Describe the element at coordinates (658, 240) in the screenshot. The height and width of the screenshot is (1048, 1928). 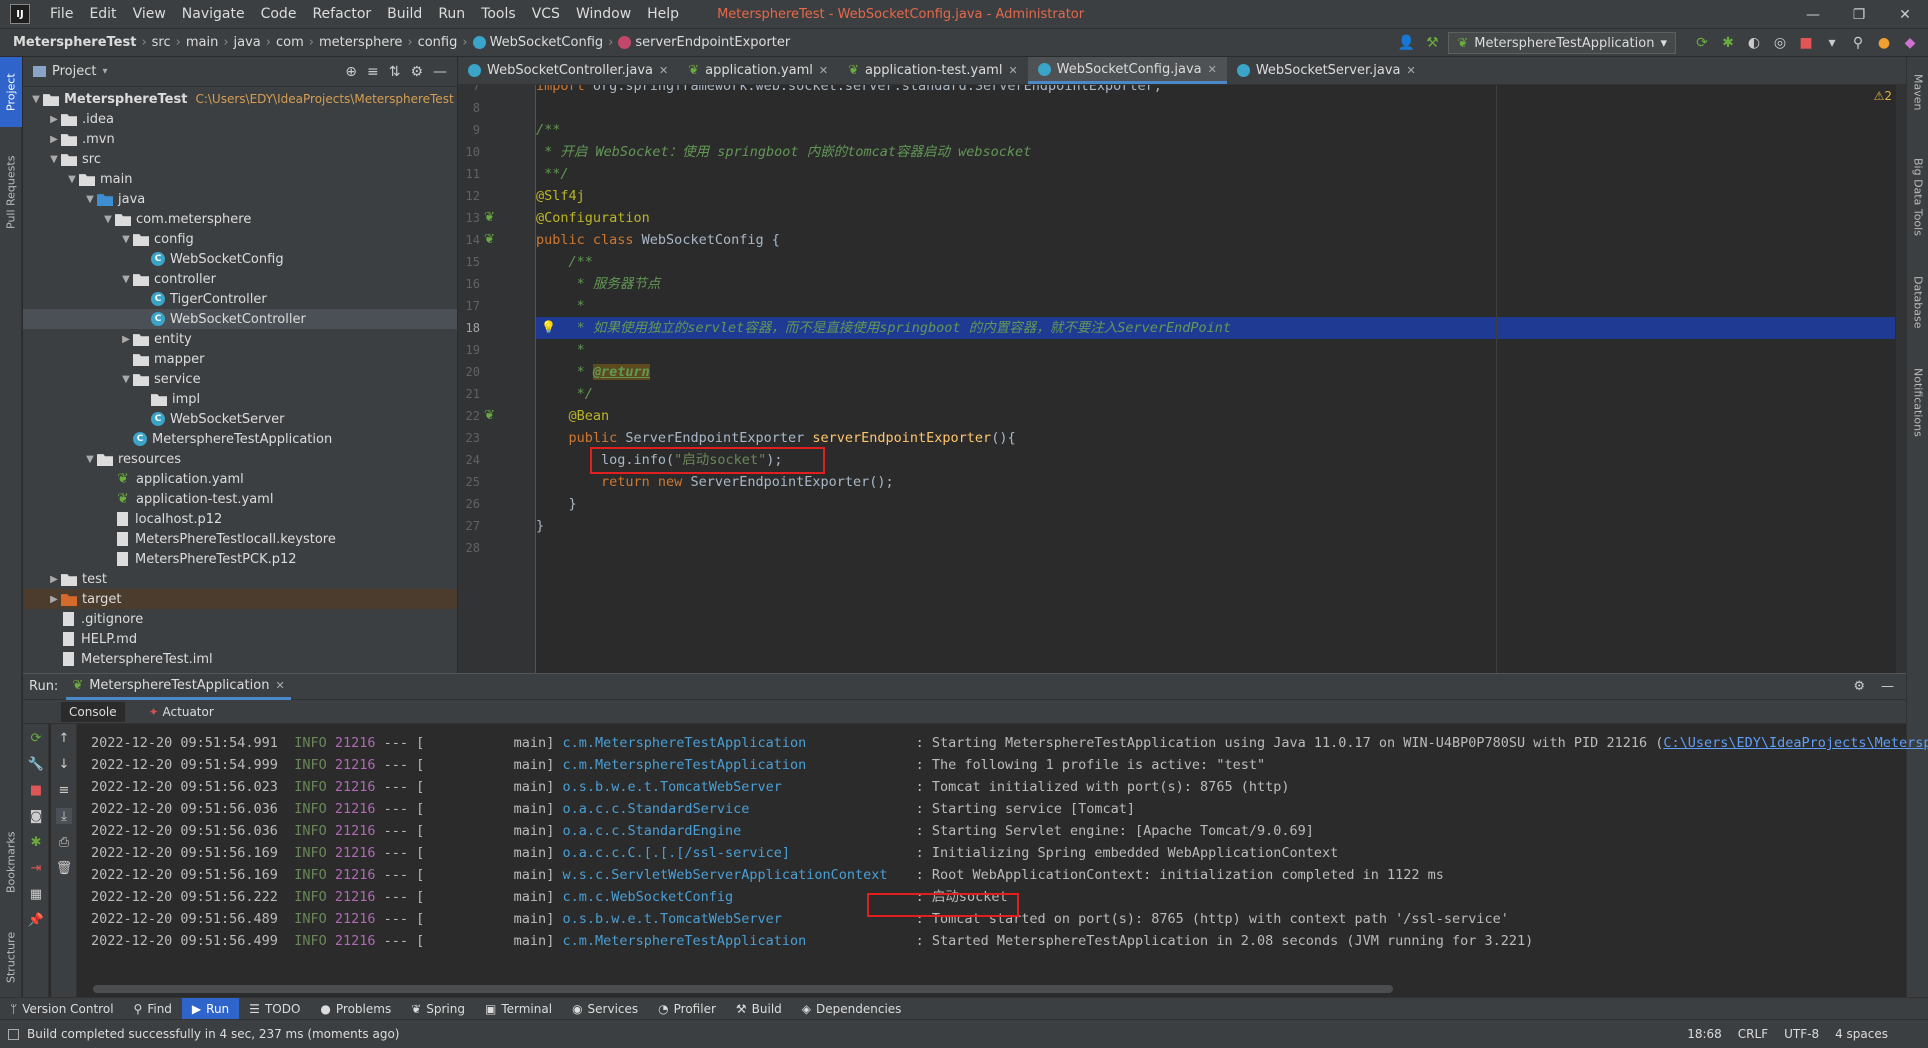
I see `code-line: public class WebSocketConfig {` at that location.